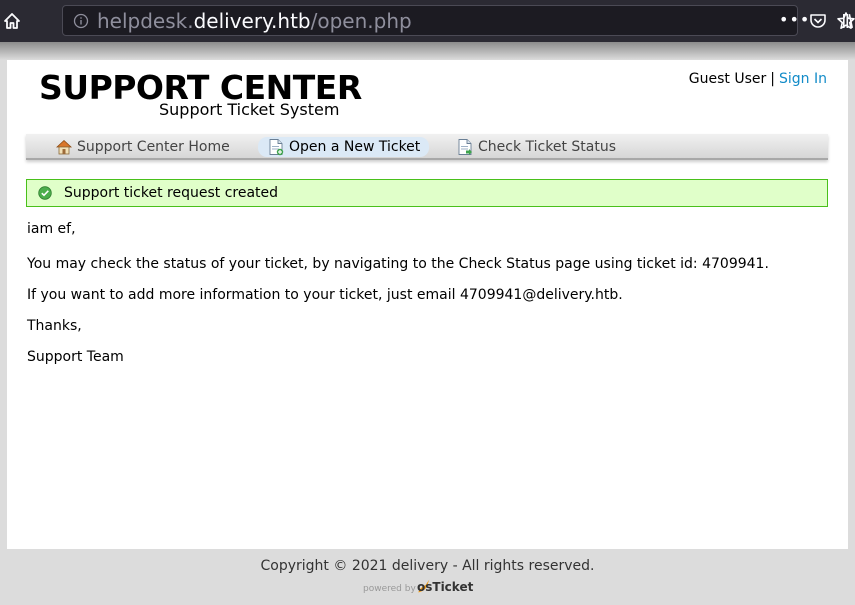 Image resolution: width=855 pixels, height=605 pixels. What do you see at coordinates (145, 21) in the screenshot?
I see `url-subdomain: helpdesk.` at bounding box center [145, 21].